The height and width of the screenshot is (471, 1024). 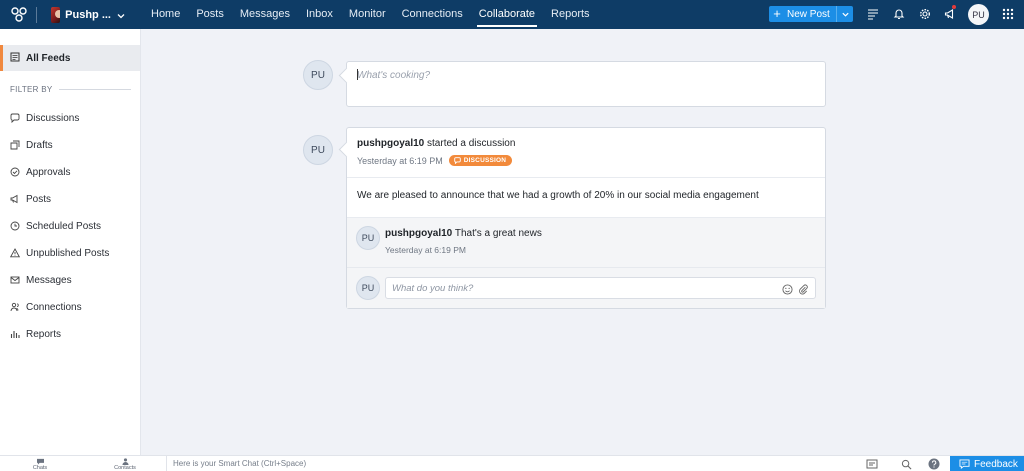 What do you see at coordinates (166, 463) in the screenshot?
I see `bottombar-divider` at bounding box center [166, 463].